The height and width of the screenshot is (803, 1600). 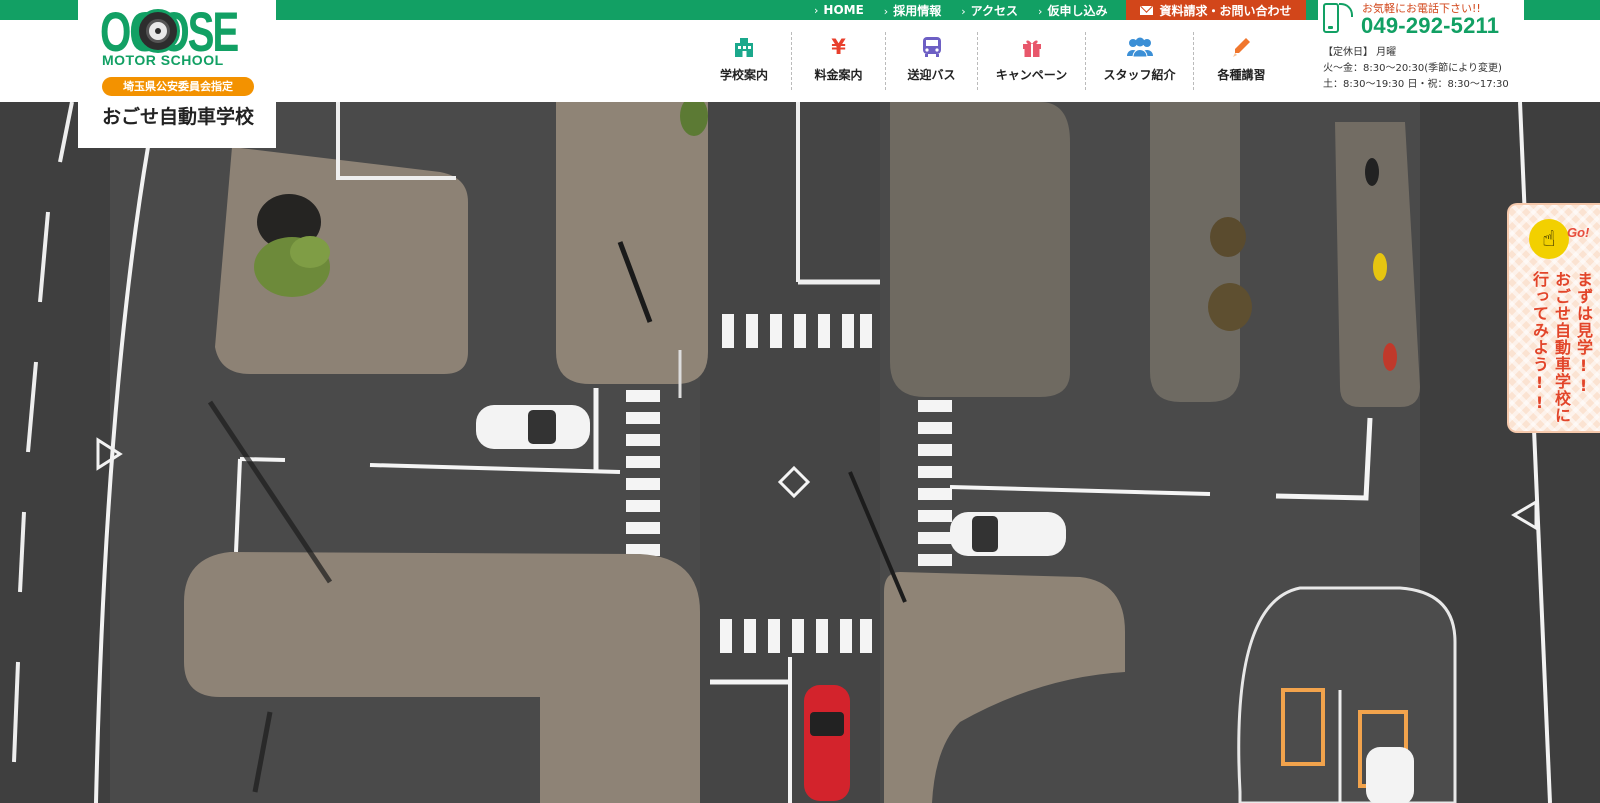 I want to click on nav-label: 料金案内, so click(x=838, y=75).